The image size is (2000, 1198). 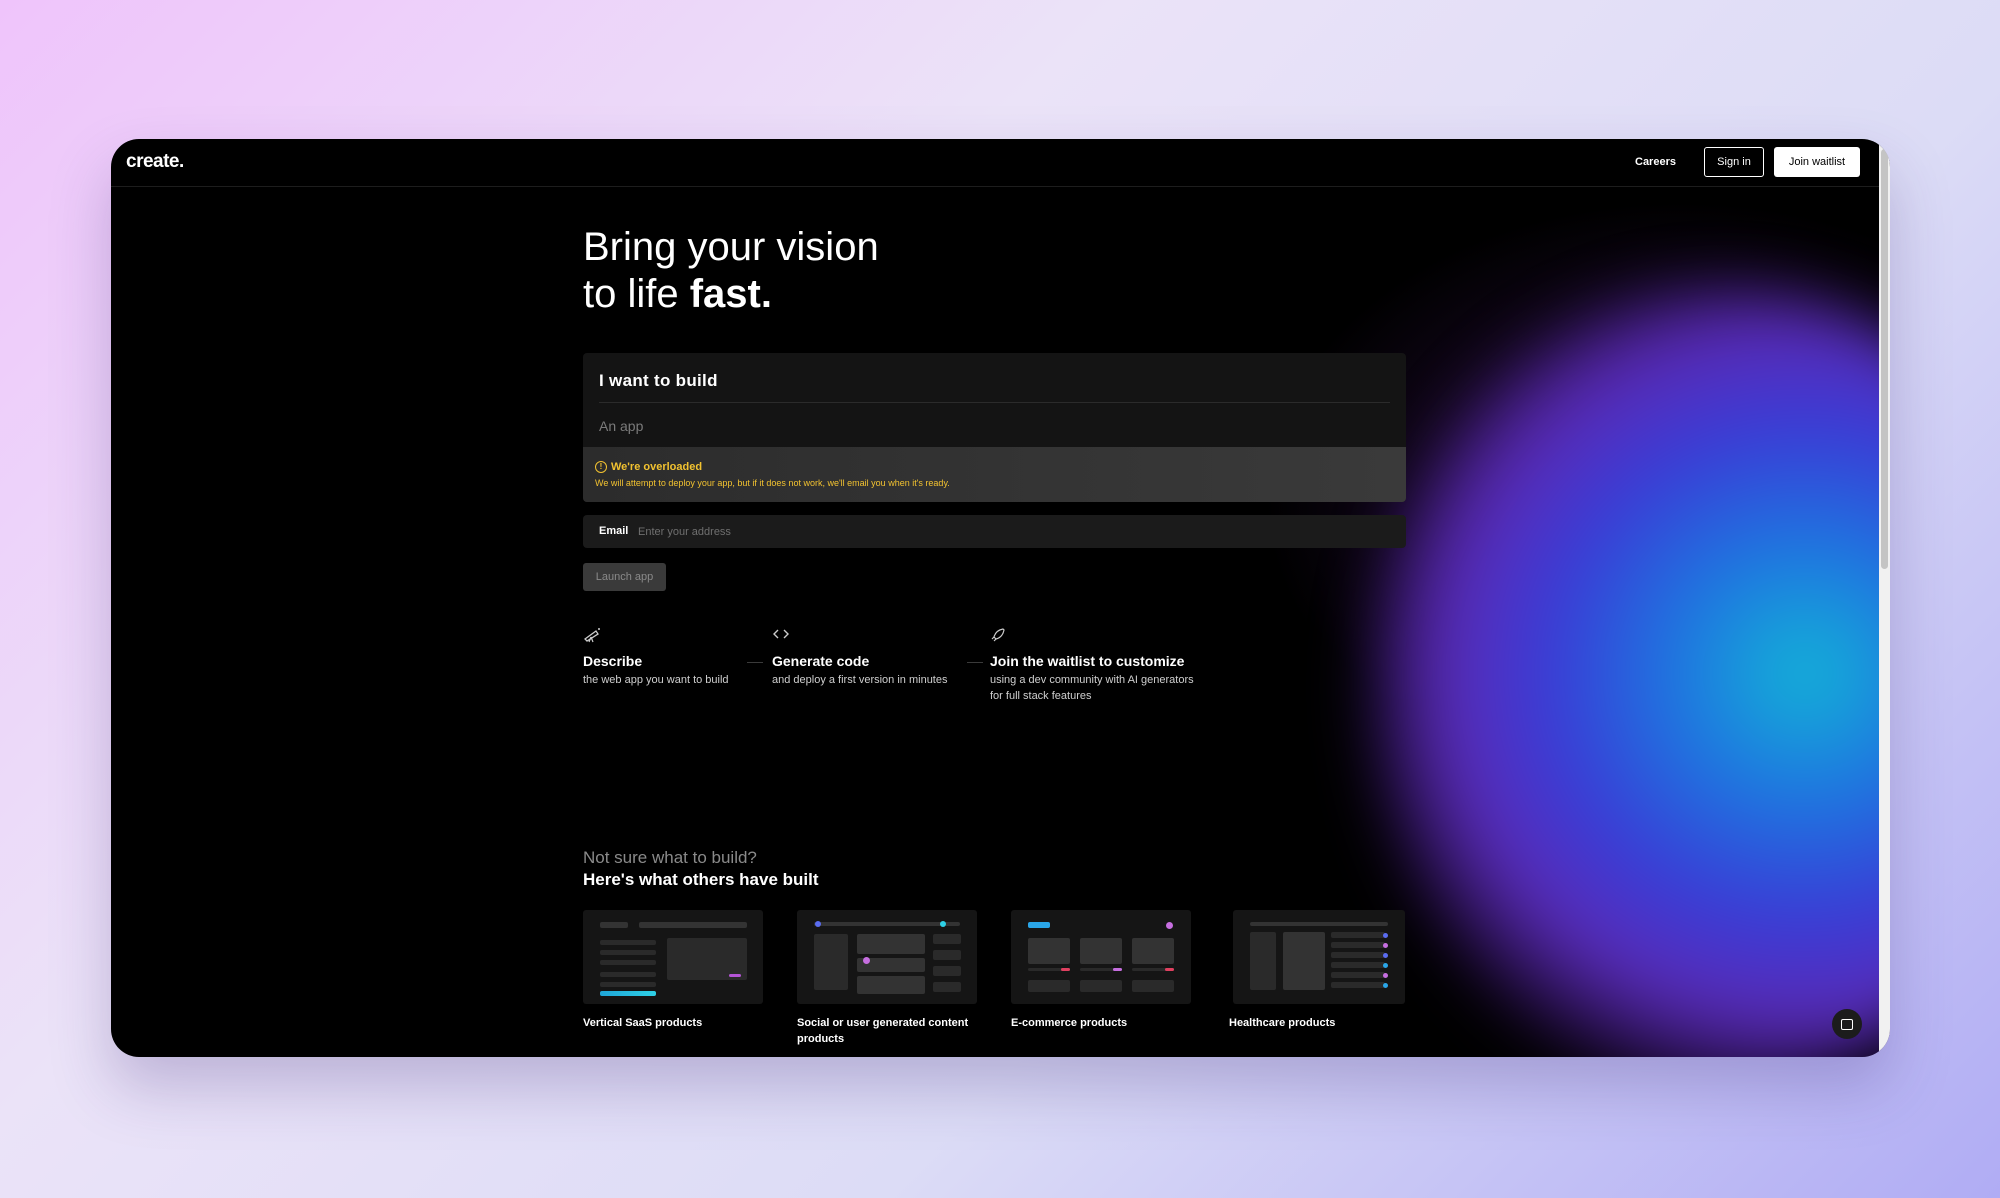 What do you see at coordinates (668, 657) in the screenshot?
I see `step-describe: Describe the web app you want to build` at bounding box center [668, 657].